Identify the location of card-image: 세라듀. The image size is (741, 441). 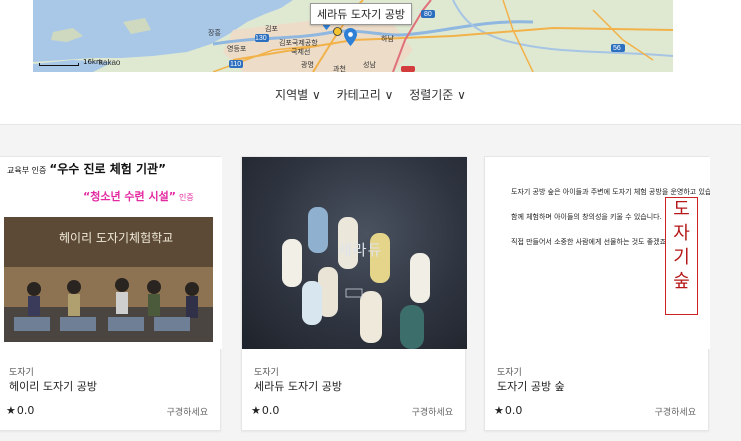
(354, 253).